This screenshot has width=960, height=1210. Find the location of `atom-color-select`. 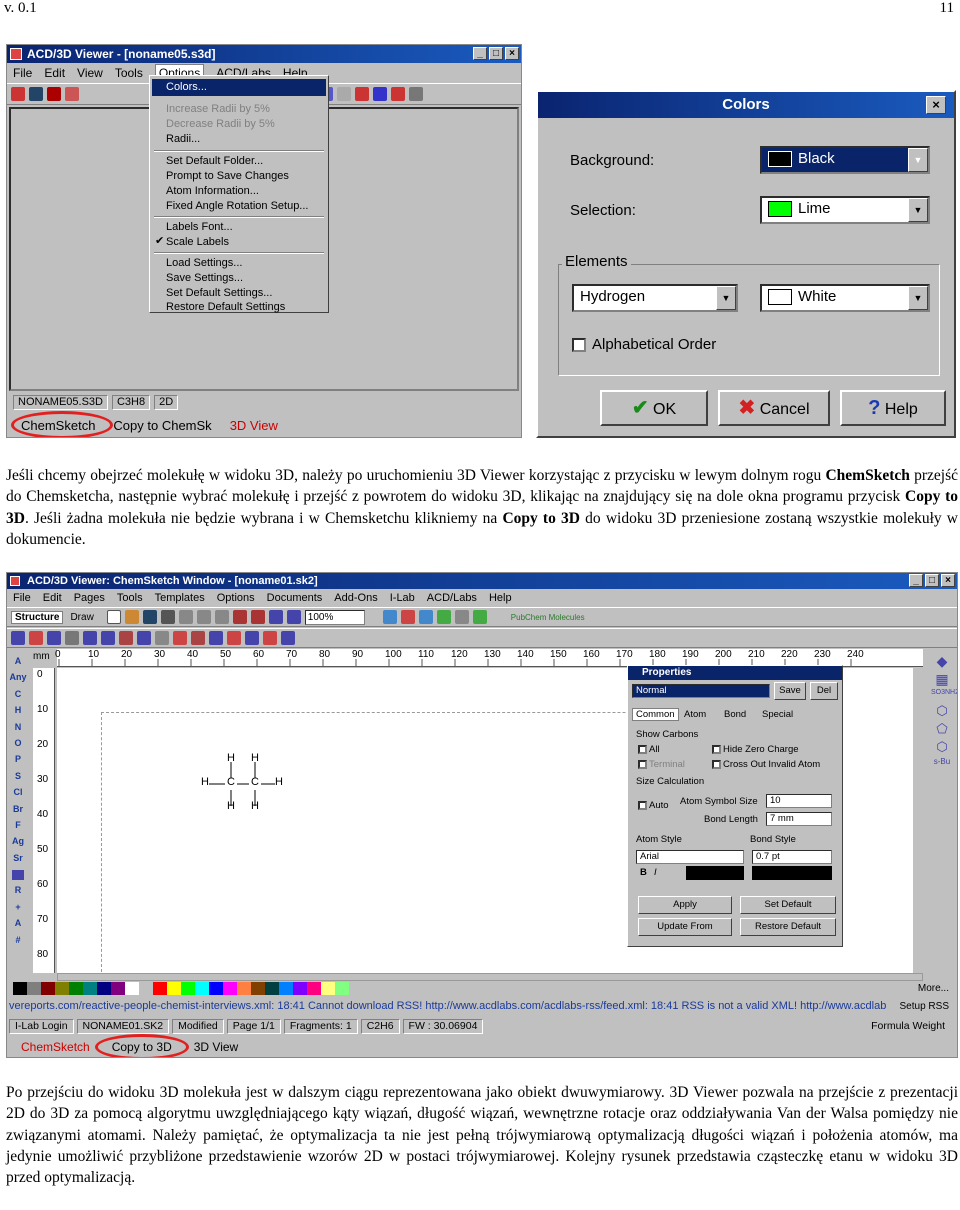

atom-color-select is located at coordinates (715, 873).